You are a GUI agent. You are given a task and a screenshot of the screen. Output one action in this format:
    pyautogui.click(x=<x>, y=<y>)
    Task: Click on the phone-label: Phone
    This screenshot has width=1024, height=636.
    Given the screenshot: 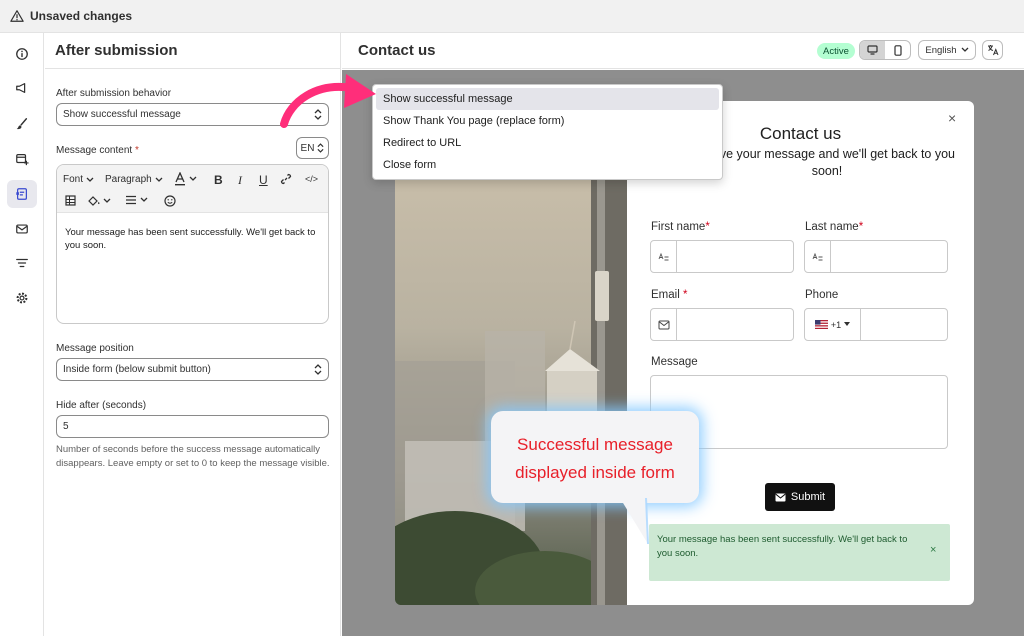 What is the action you would take?
    pyautogui.click(x=822, y=295)
    